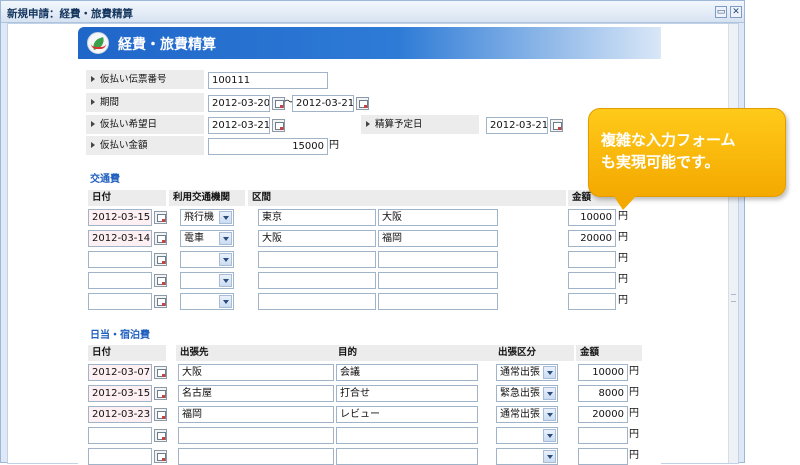  Describe the element at coordinates (609, 353) in the screenshot. I see `allowance-col-amount: 金額` at that location.